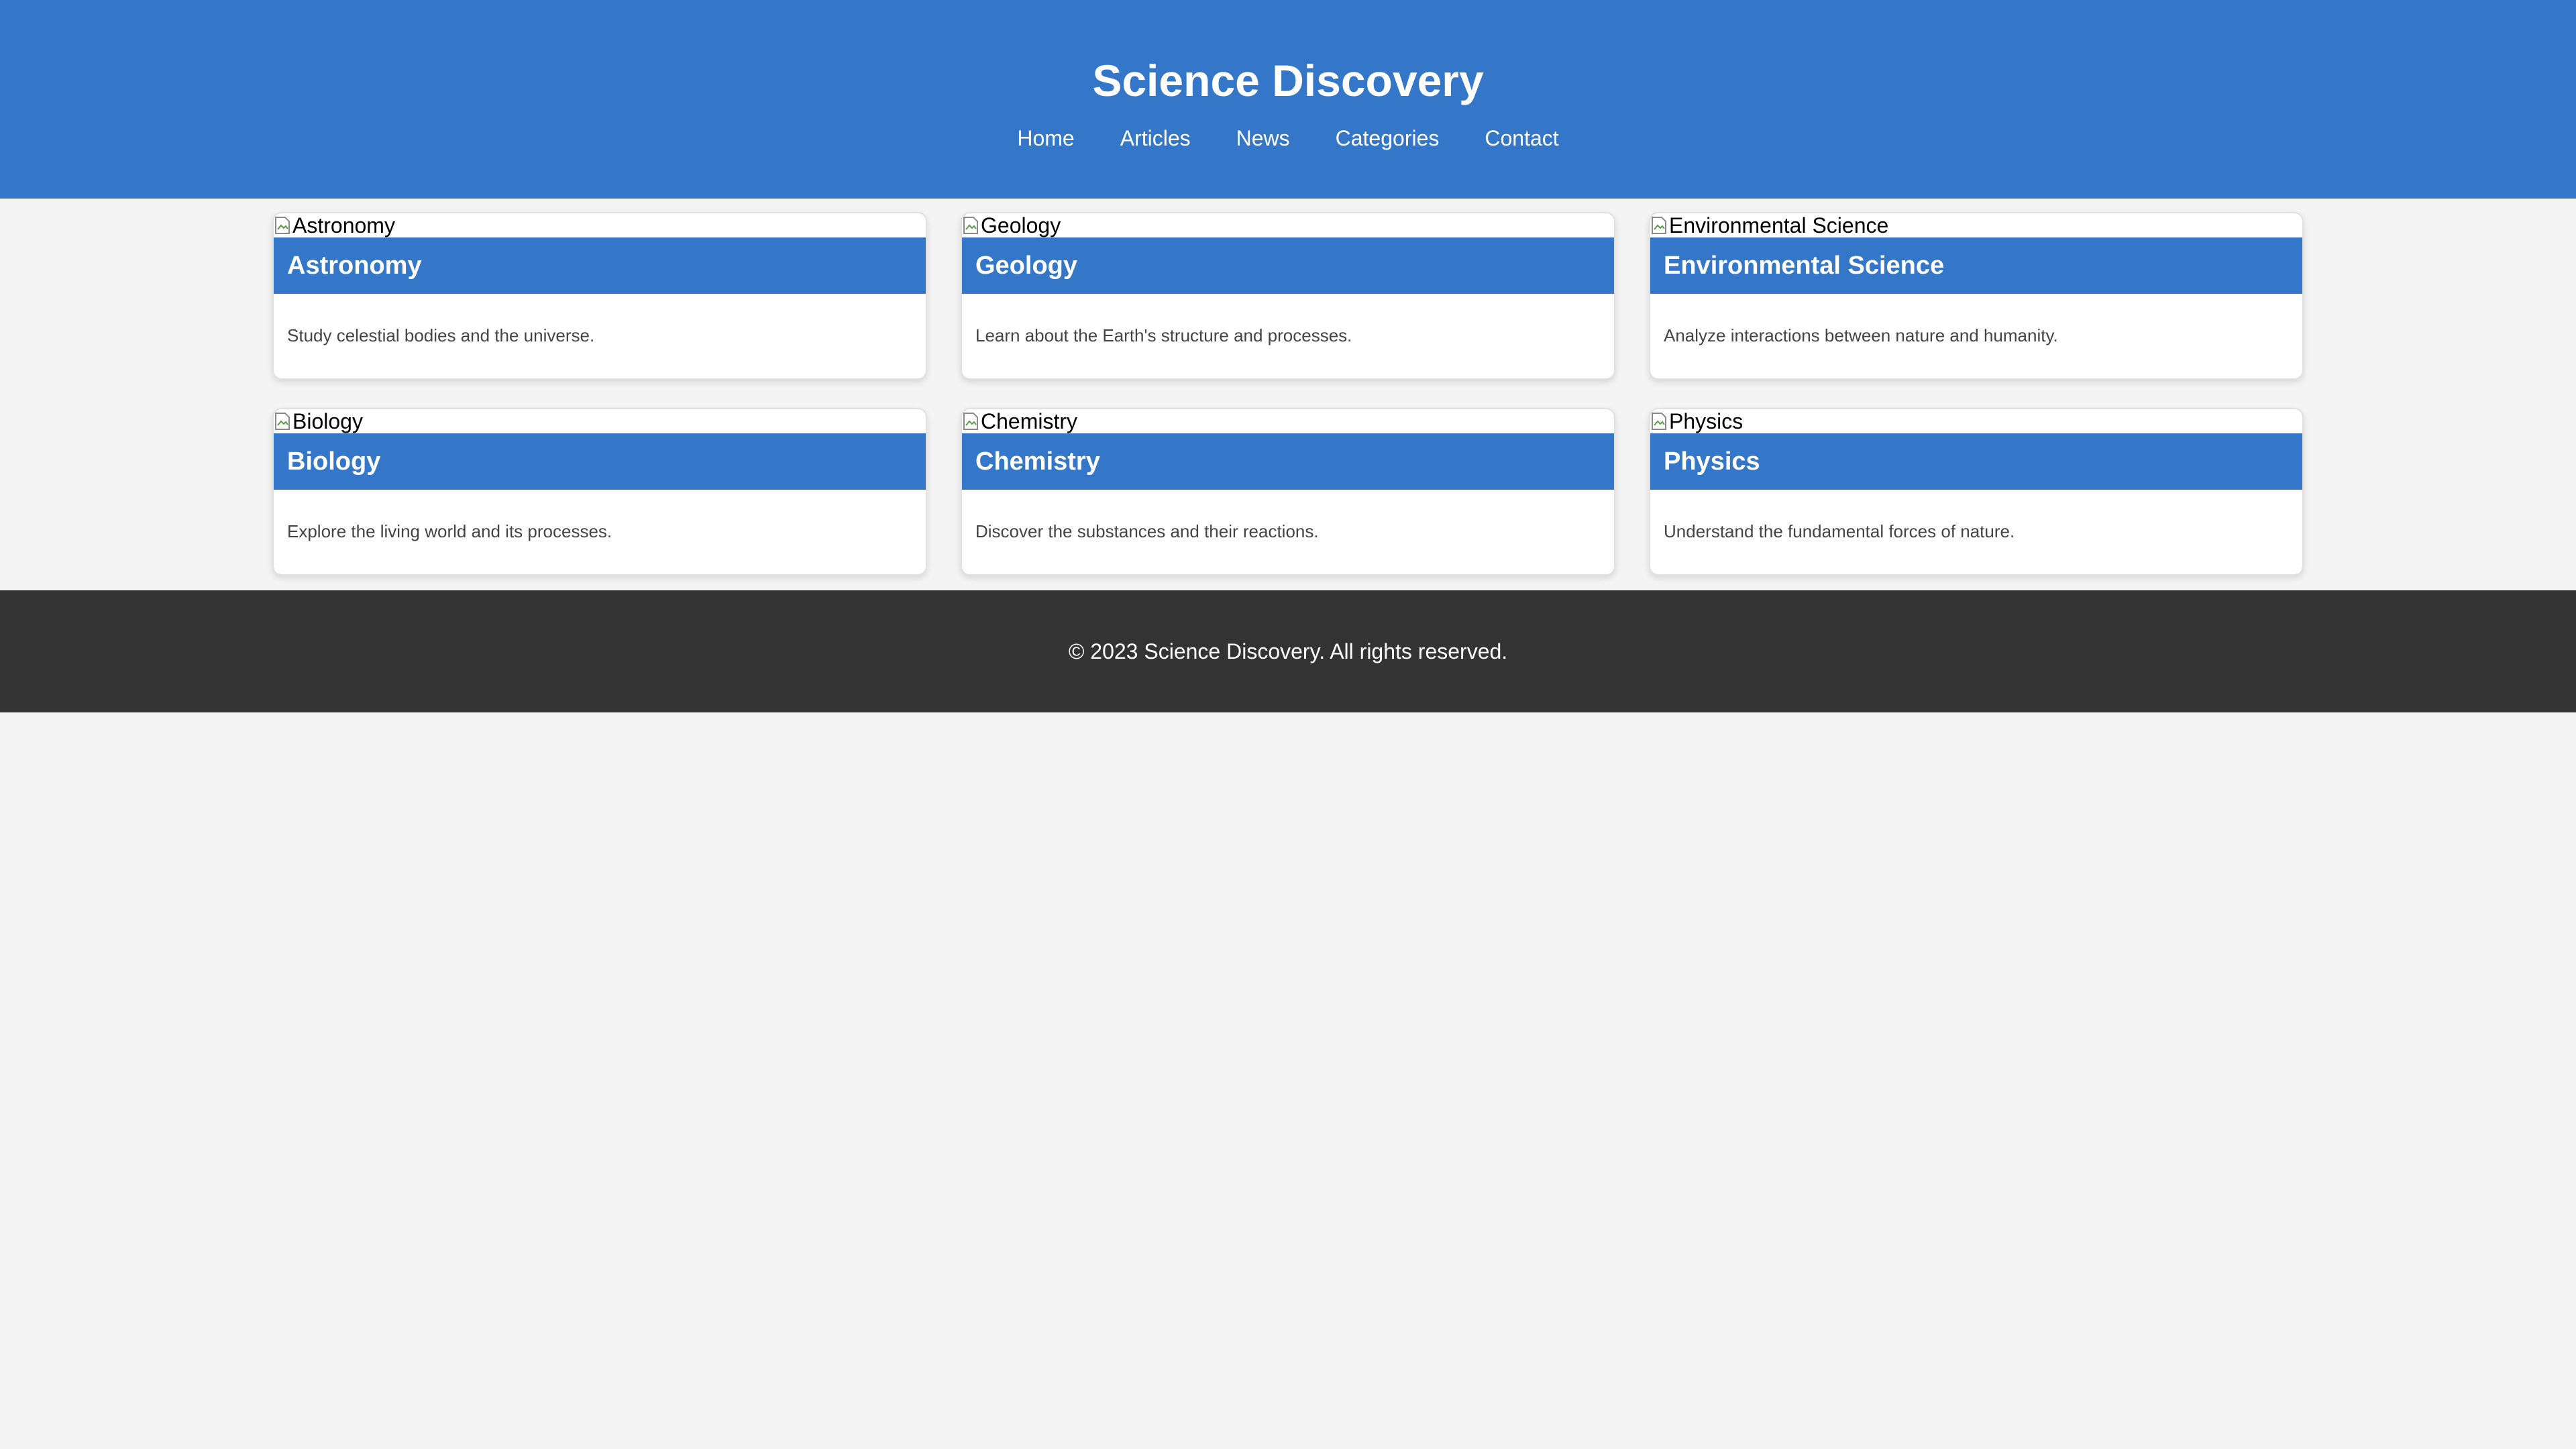 The width and height of the screenshot is (2576, 1449). Describe the element at coordinates (1045, 138) in the screenshot. I see `nav-link-home: Home` at that location.